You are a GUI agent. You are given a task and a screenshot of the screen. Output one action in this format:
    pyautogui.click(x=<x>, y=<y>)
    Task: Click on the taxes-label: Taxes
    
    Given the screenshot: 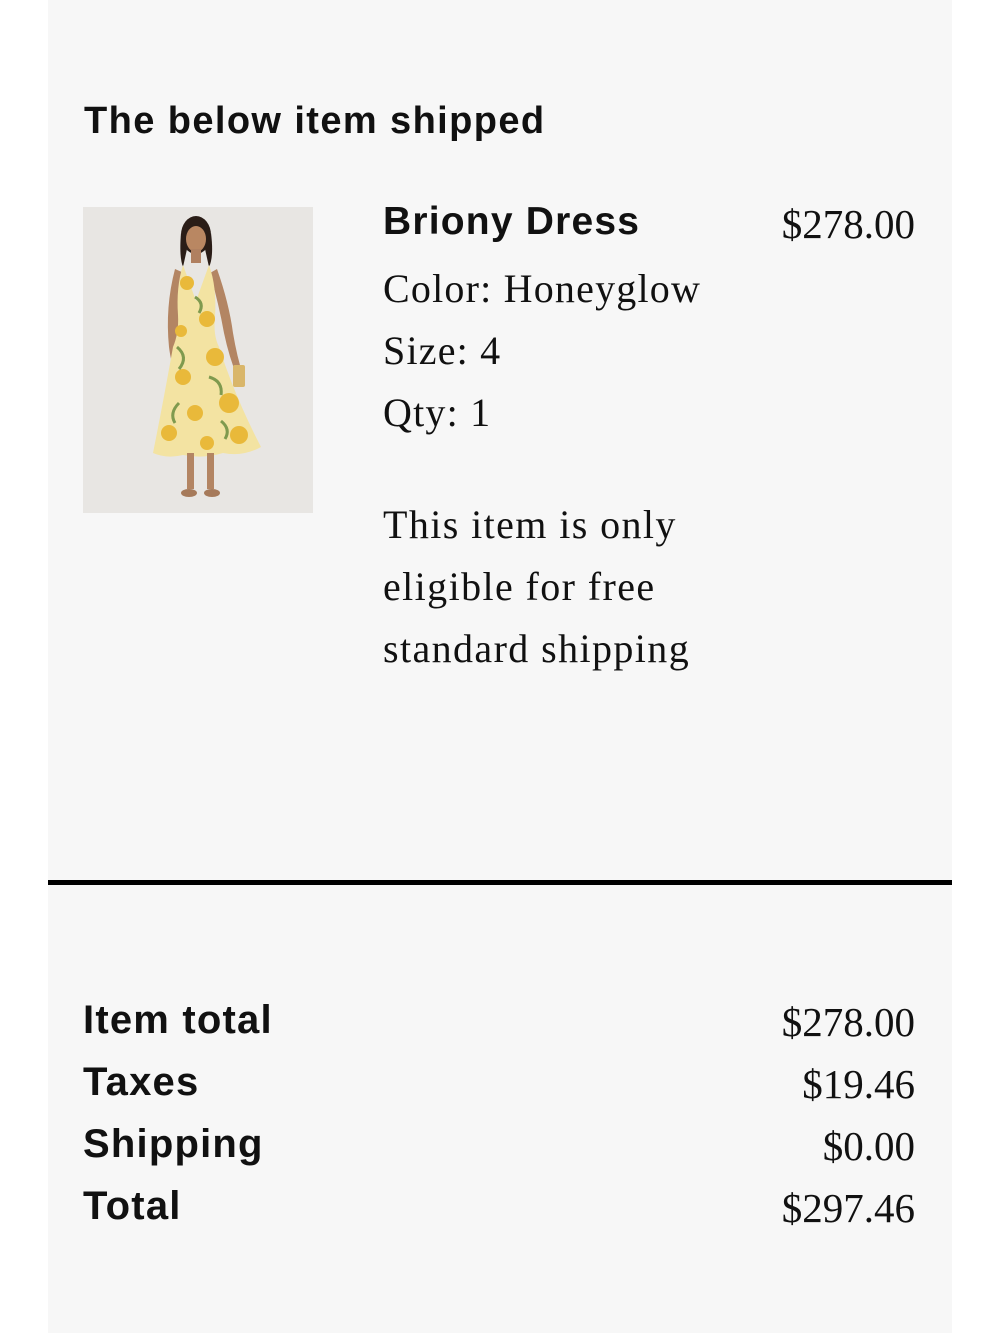 What is the action you would take?
    pyautogui.click(x=141, y=1082)
    